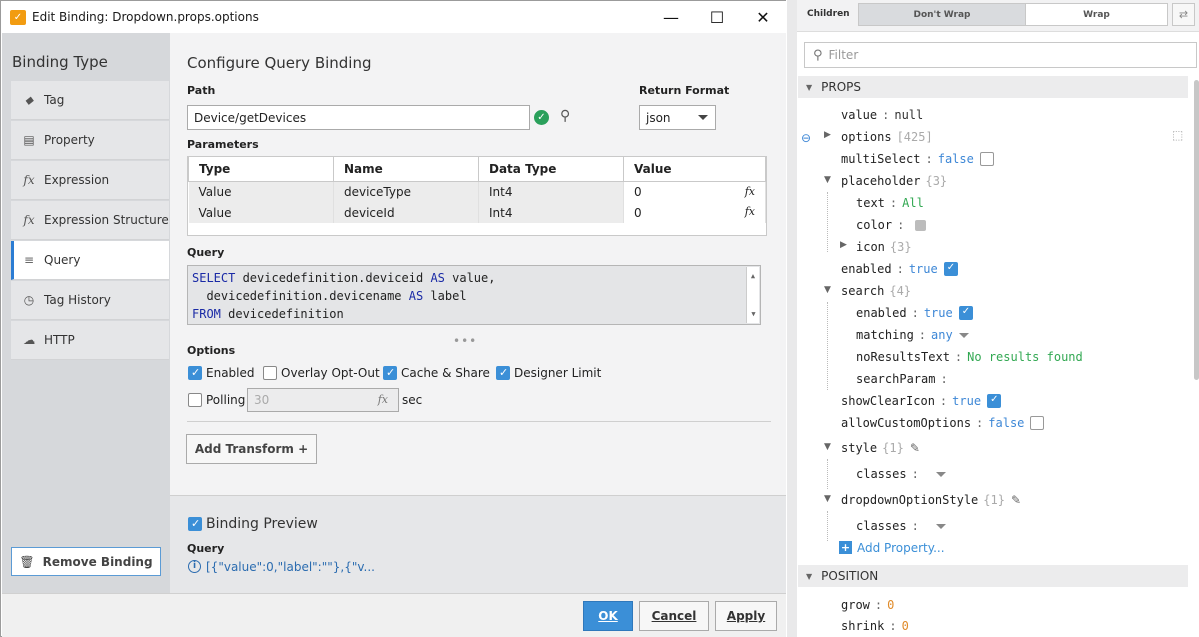 This screenshot has height=637, width=1199. I want to click on table-row: Value deviceId Int4 0 fx, so click(477, 212).